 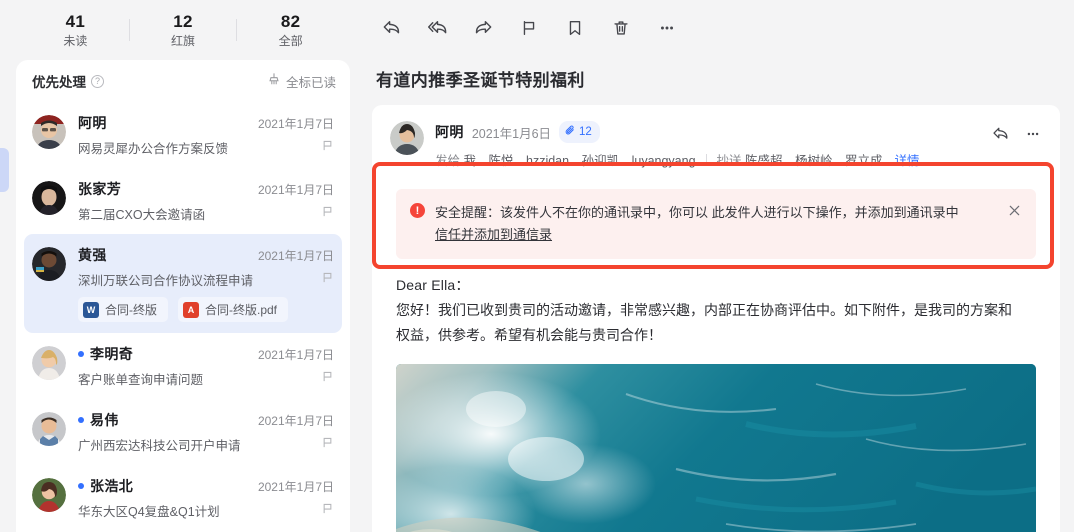 I want to click on sender-actions, so click(x=1016, y=132).